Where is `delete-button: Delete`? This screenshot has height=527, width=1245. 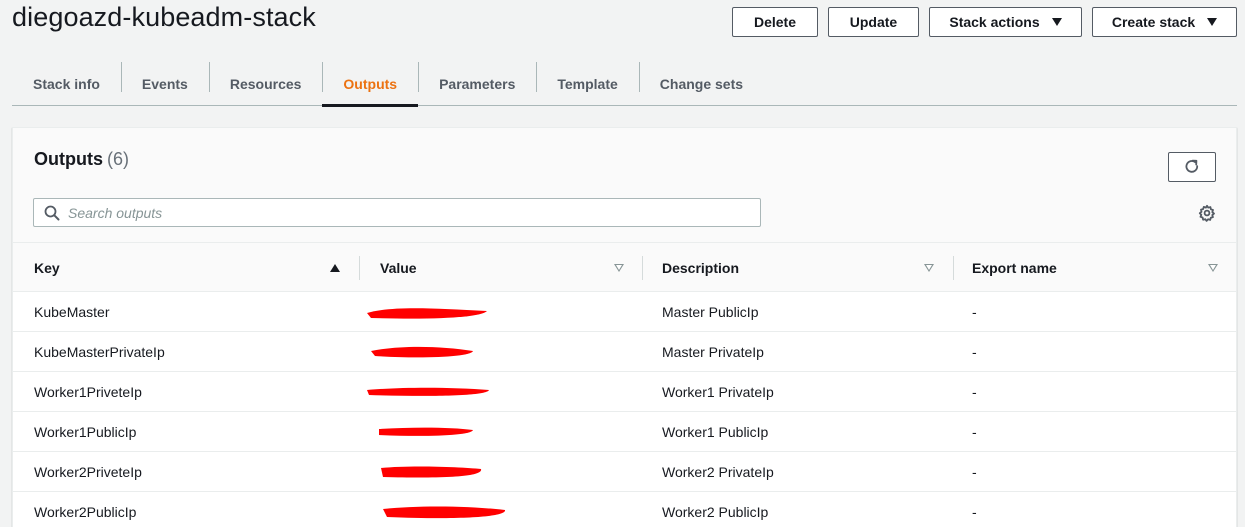 delete-button: Delete is located at coordinates (775, 22).